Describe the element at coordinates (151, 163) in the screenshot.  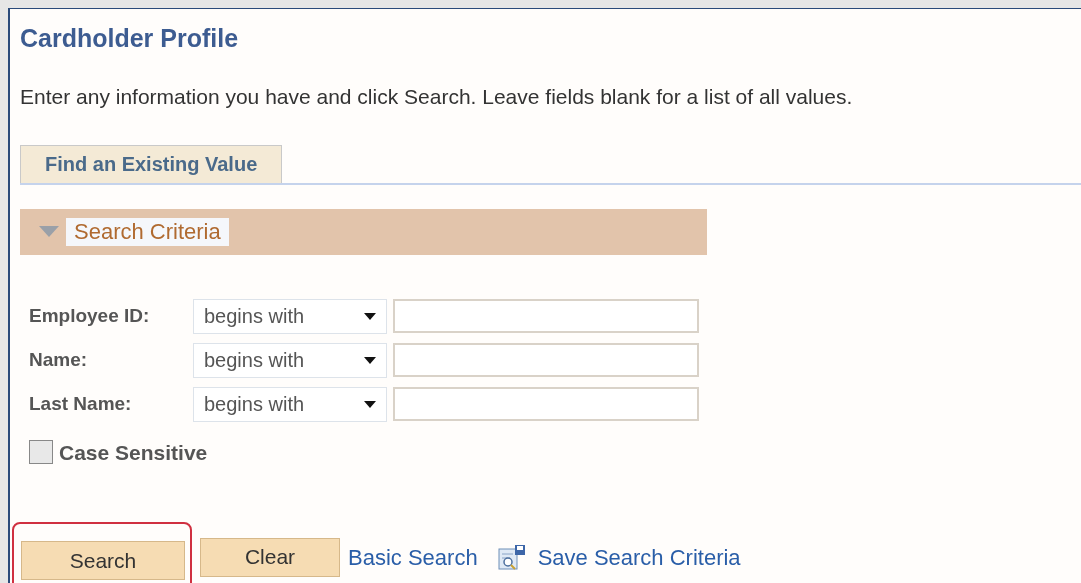
I see `tab: Find an Existing Value` at that location.